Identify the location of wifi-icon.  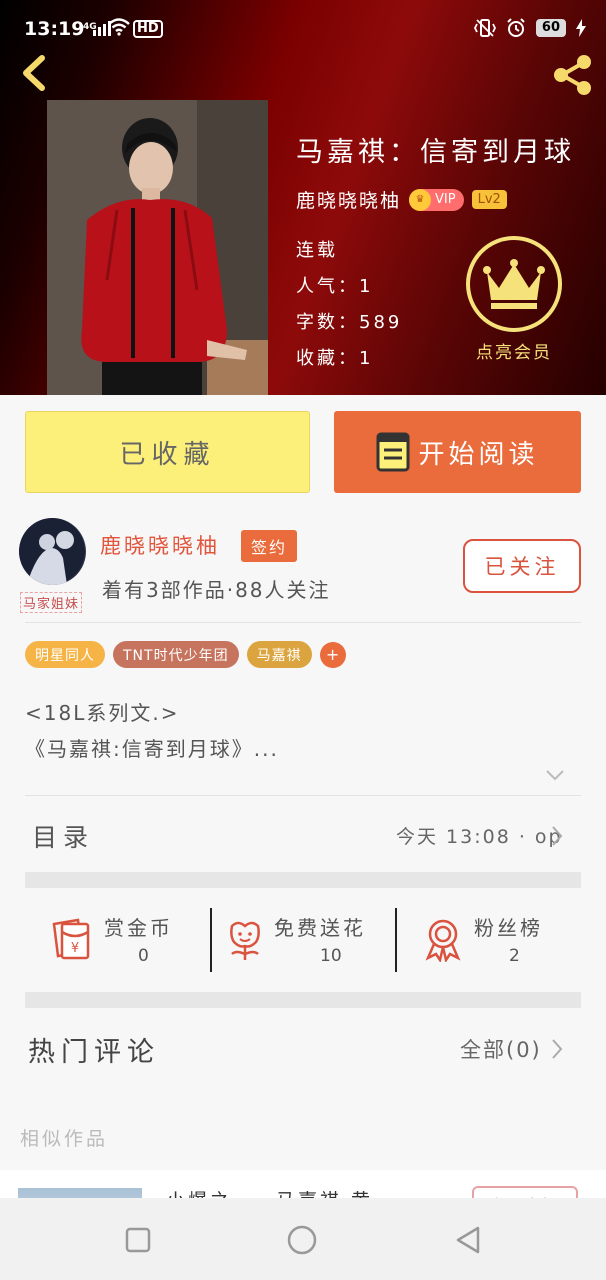
(119, 27).